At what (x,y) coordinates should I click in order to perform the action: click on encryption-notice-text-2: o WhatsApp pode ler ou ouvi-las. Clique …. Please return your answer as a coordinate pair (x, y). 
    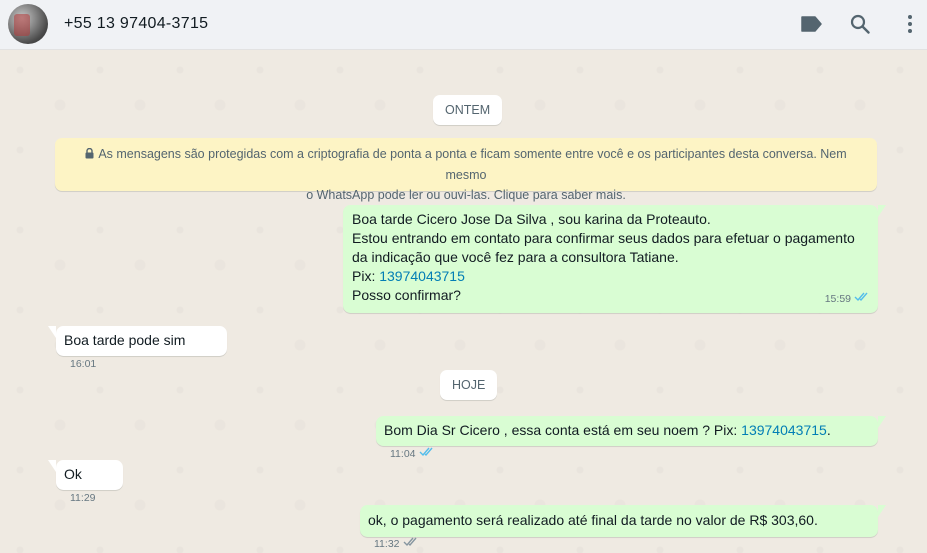
    Looking at the image, I should click on (466, 195).